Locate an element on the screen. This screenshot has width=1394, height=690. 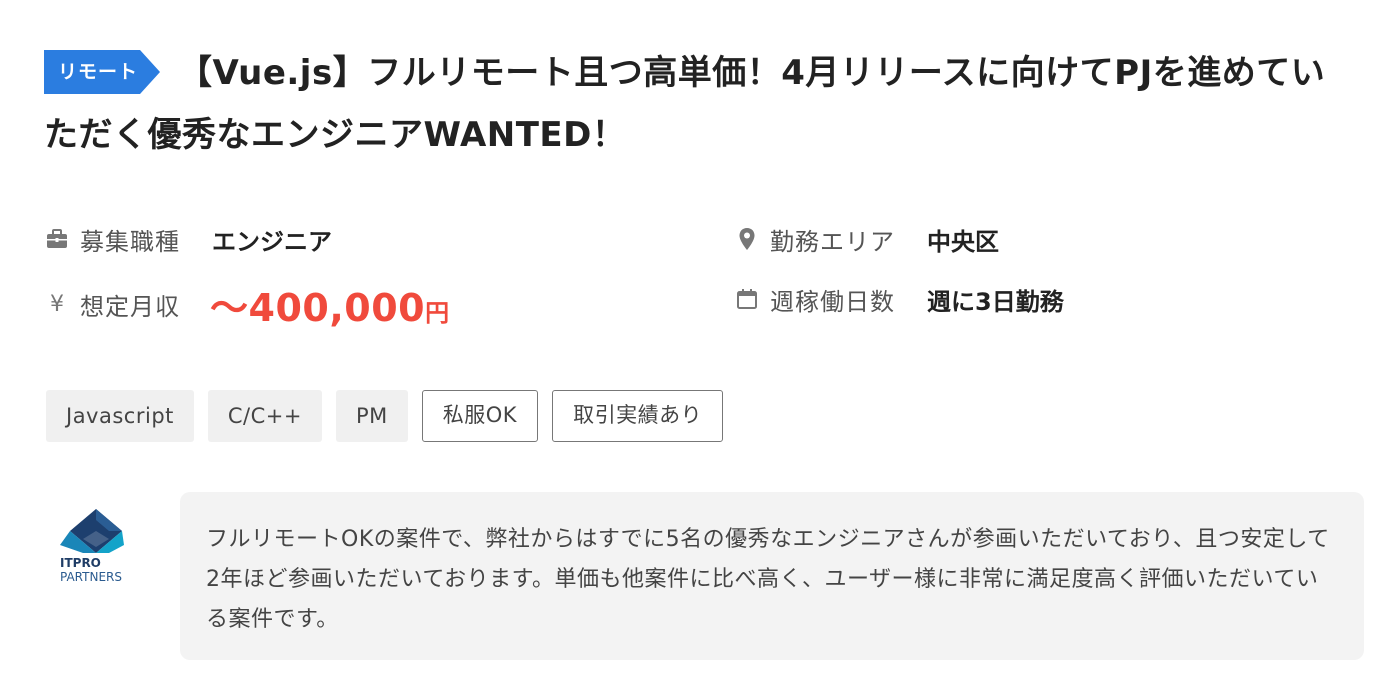
tag-casual-dress: 私服OK is located at coordinates (480, 416).